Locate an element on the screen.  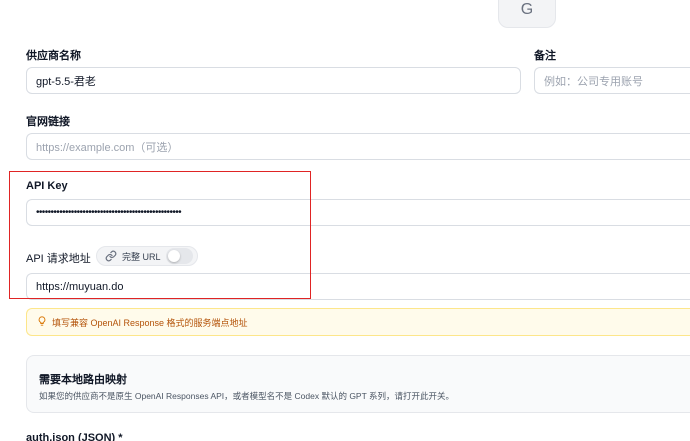
remark-input: 例如：公司专用账号 is located at coordinates (612, 80).